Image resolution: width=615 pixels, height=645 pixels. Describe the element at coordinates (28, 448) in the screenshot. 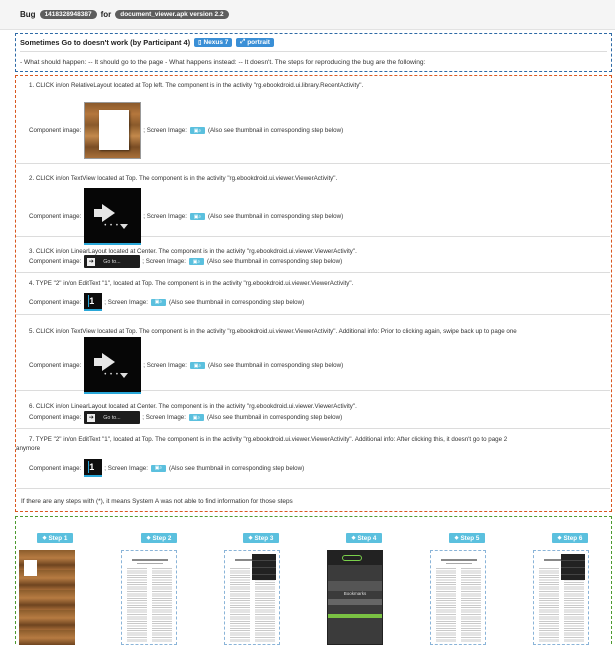

I see `step-7-text-cont: anymore` at that location.